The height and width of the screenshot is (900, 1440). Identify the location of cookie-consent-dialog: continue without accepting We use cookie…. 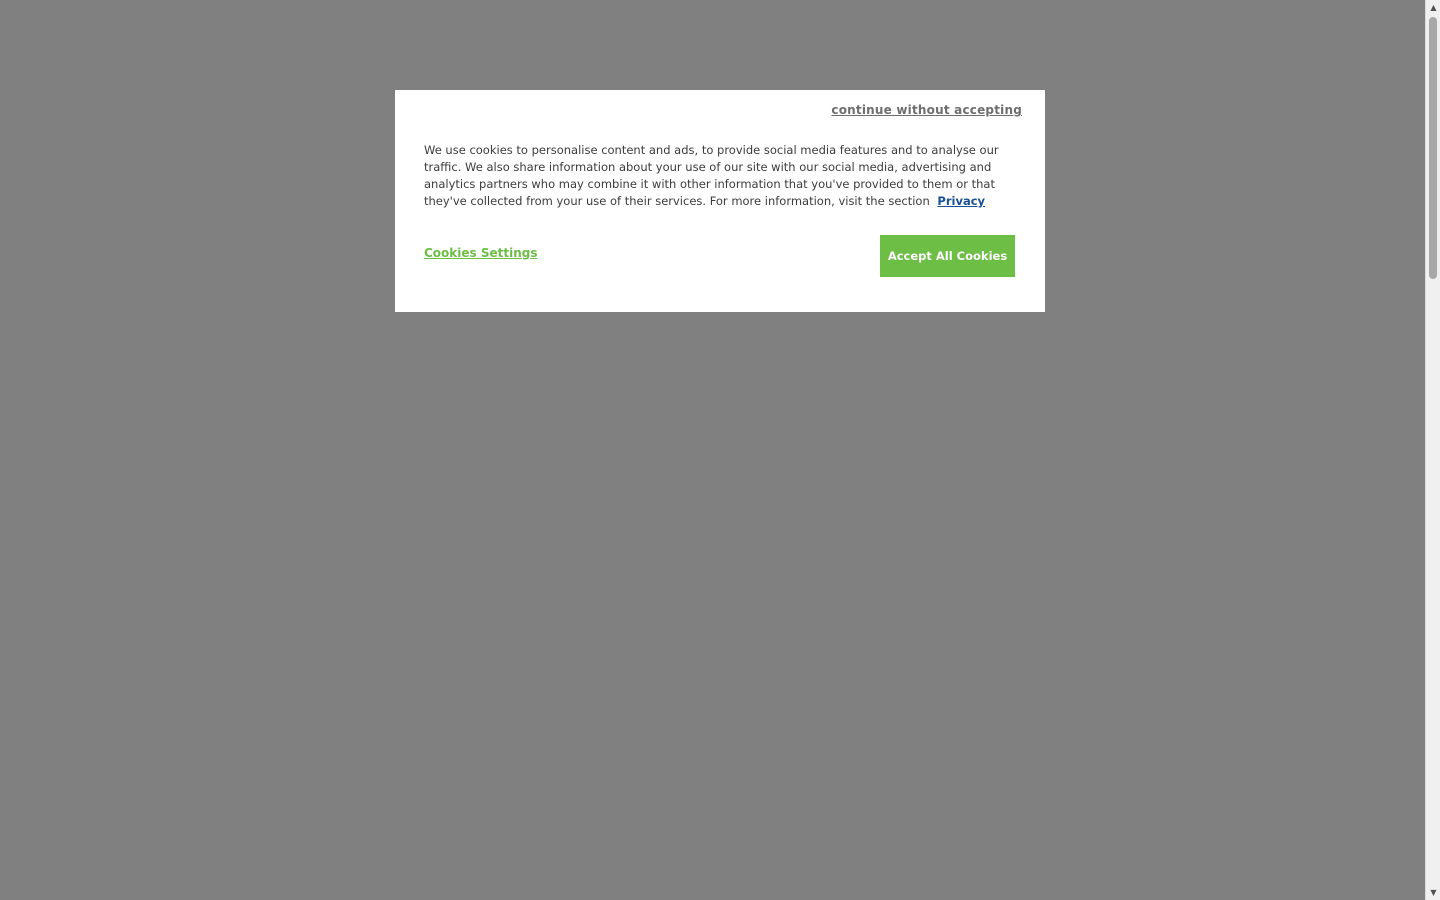
(720, 201).